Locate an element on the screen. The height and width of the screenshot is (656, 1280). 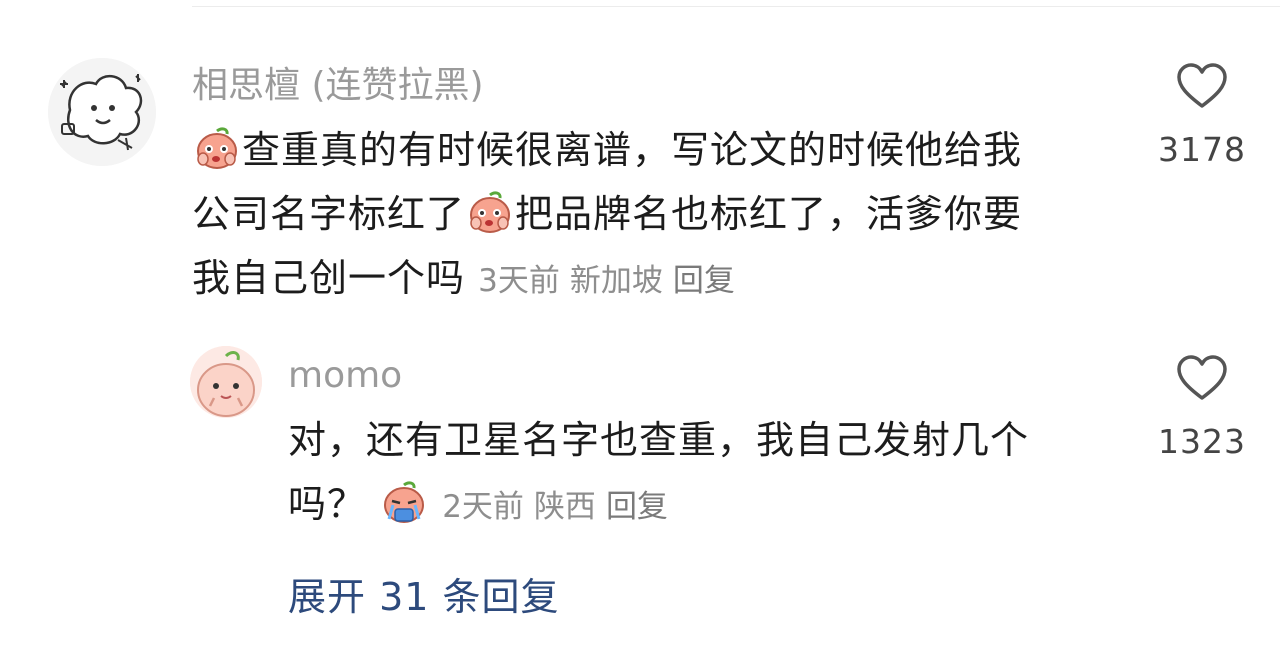
comment-location: 陕西 is located at coordinates (564, 507).